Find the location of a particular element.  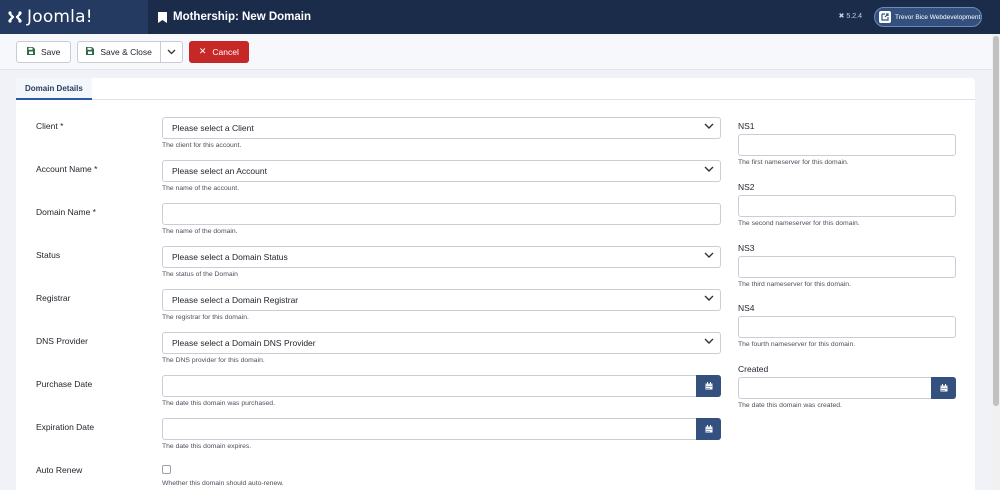

cancel-button: ✕ Cancel is located at coordinates (218, 51).